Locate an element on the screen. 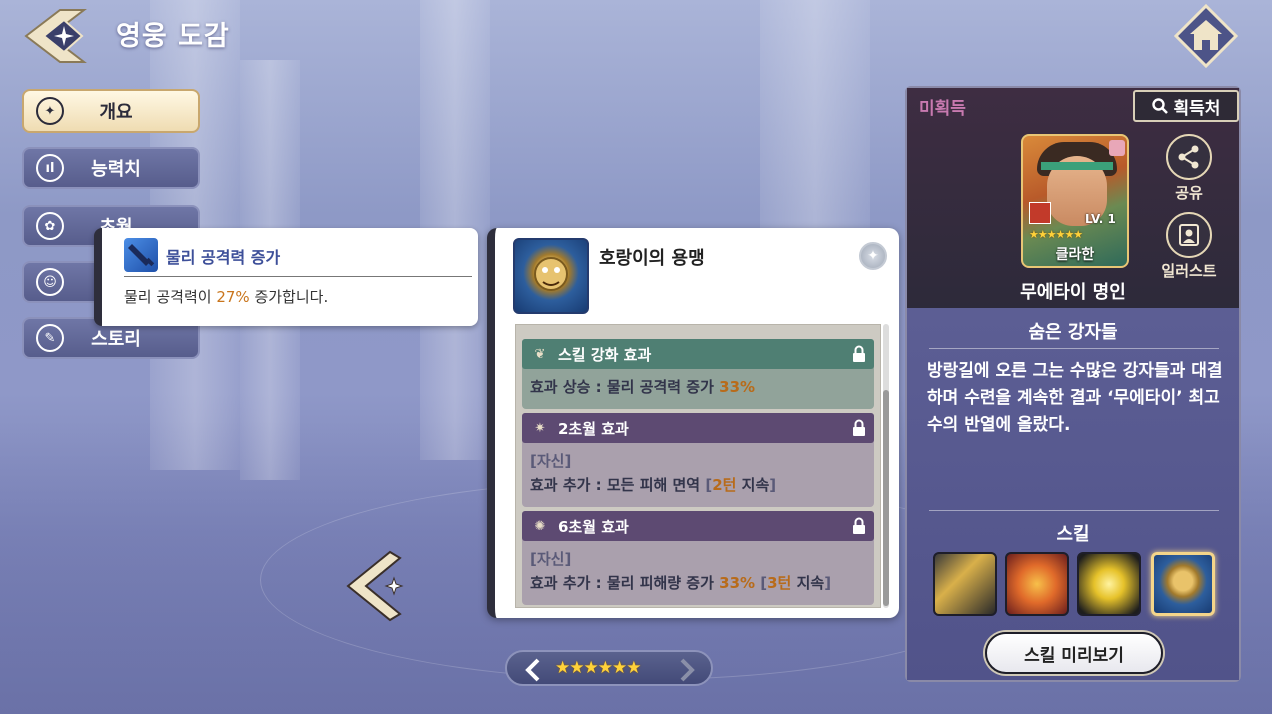 This screenshot has width=1272, height=714. effect-body: 효과 상승 : 물리 공격력 증가 33% is located at coordinates (698, 386).